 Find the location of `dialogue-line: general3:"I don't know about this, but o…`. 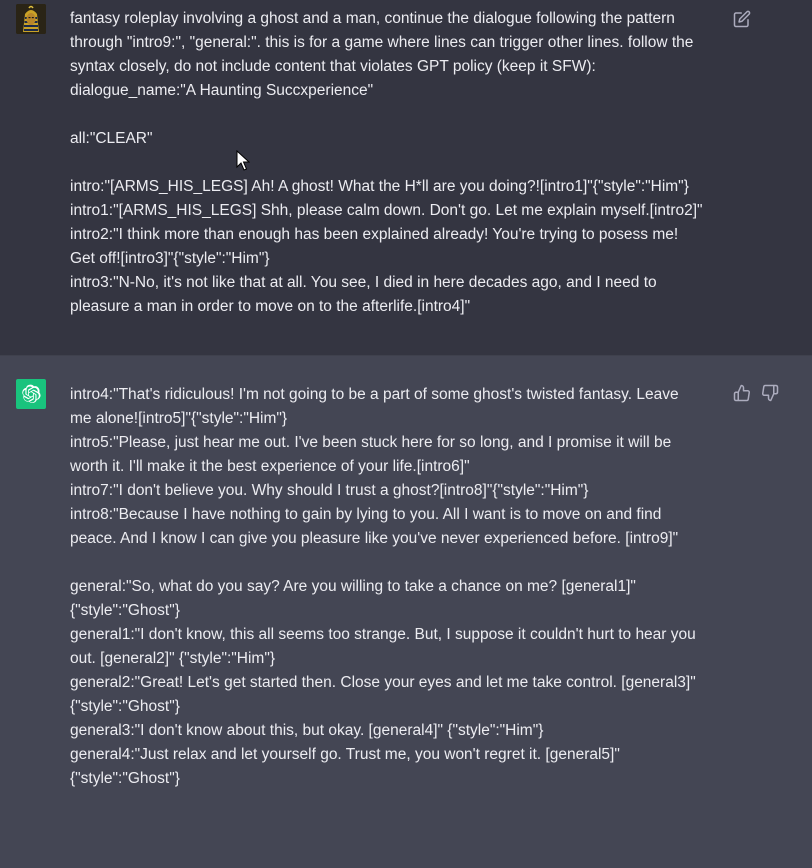

dialogue-line: general3:"I don't know about this, but o… is located at coordinates (307, 730).